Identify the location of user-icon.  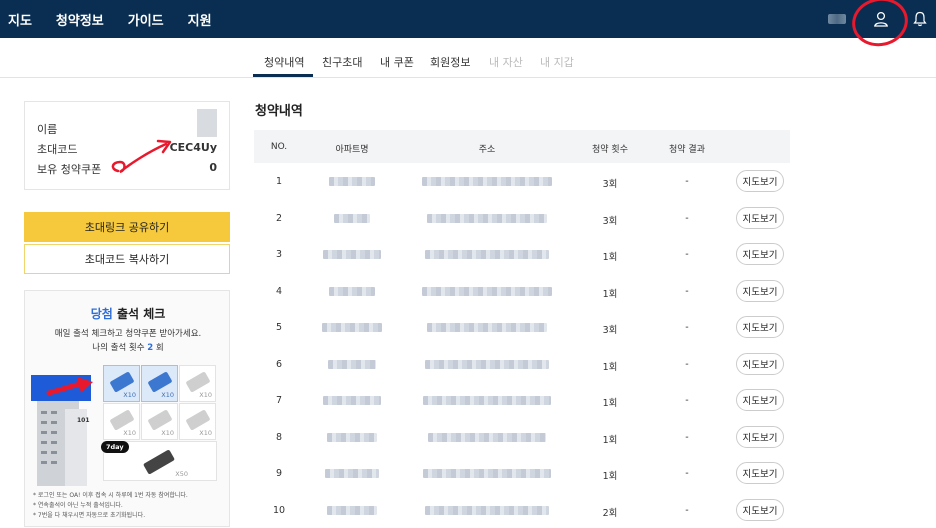
(881, 19).